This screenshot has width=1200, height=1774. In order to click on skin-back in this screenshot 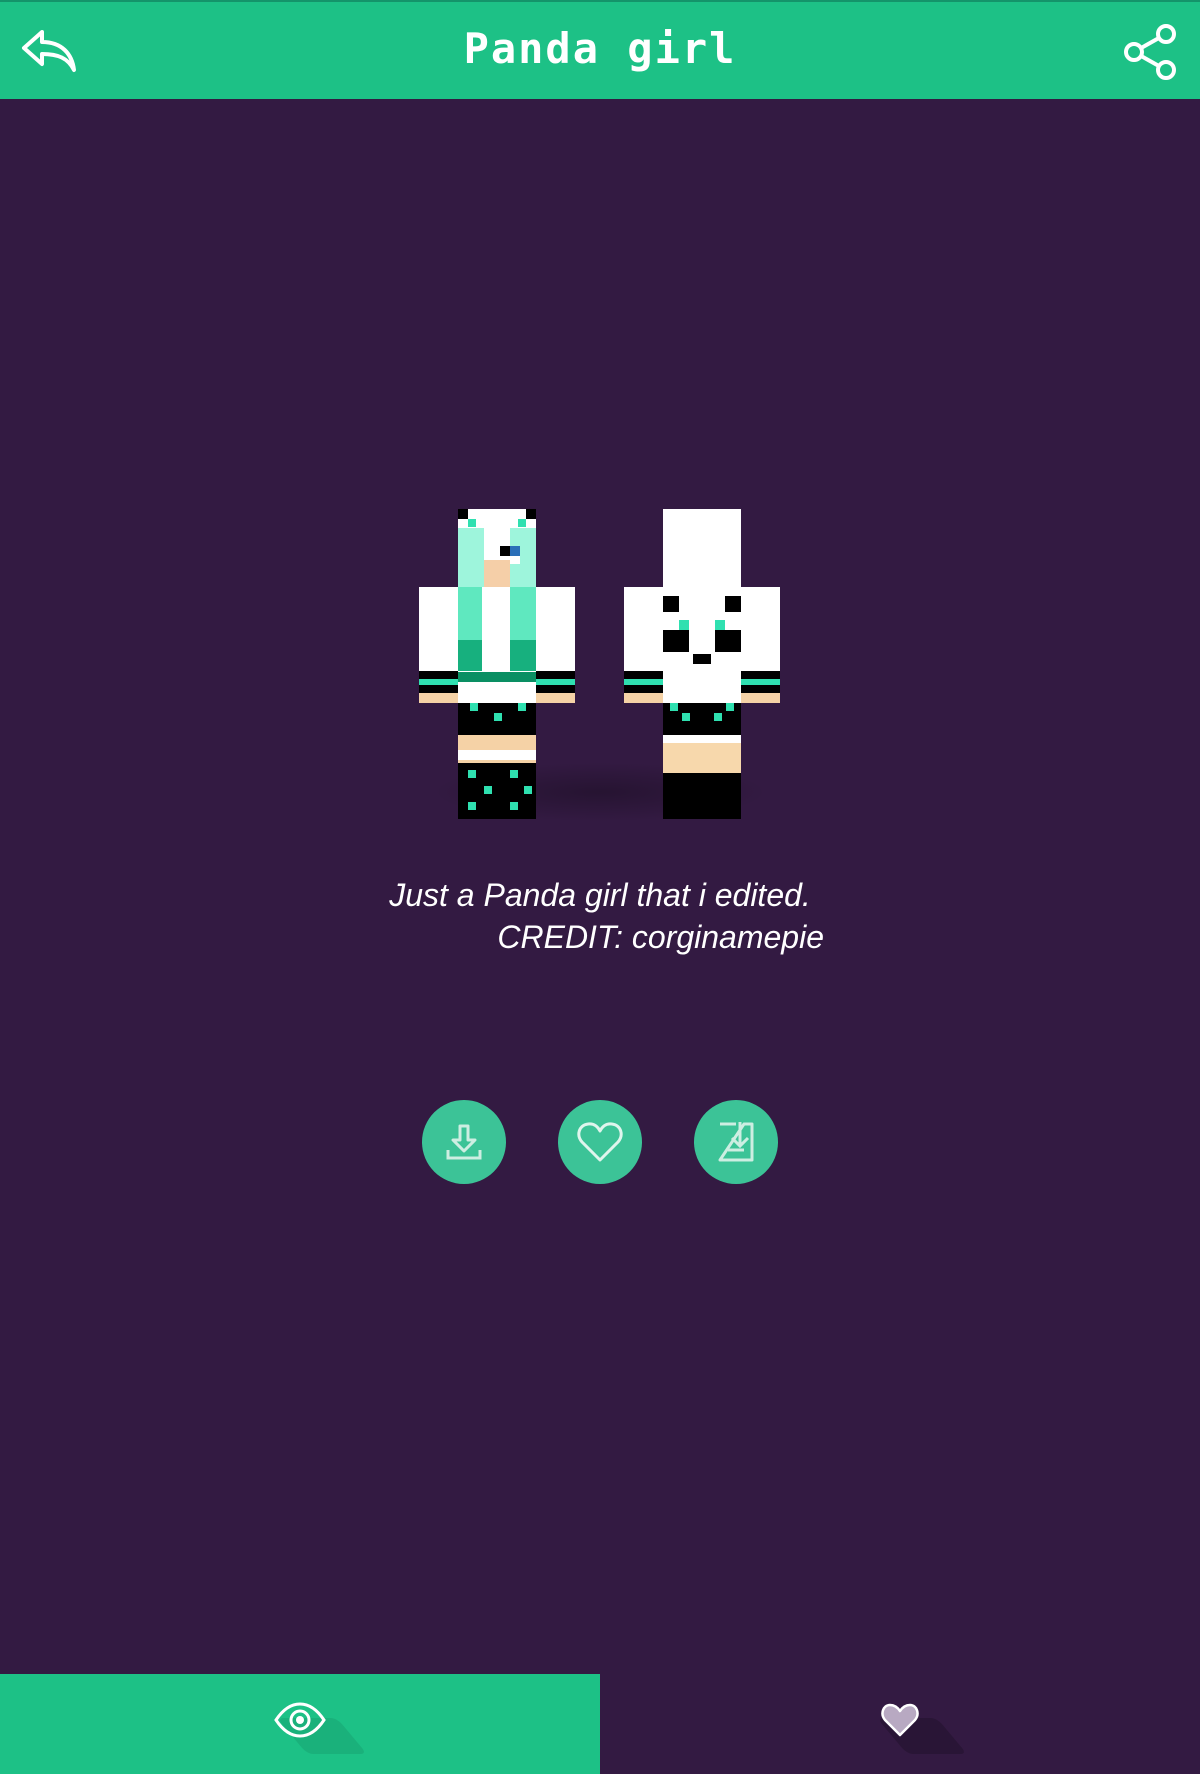, I will do `click(702, 664)`.